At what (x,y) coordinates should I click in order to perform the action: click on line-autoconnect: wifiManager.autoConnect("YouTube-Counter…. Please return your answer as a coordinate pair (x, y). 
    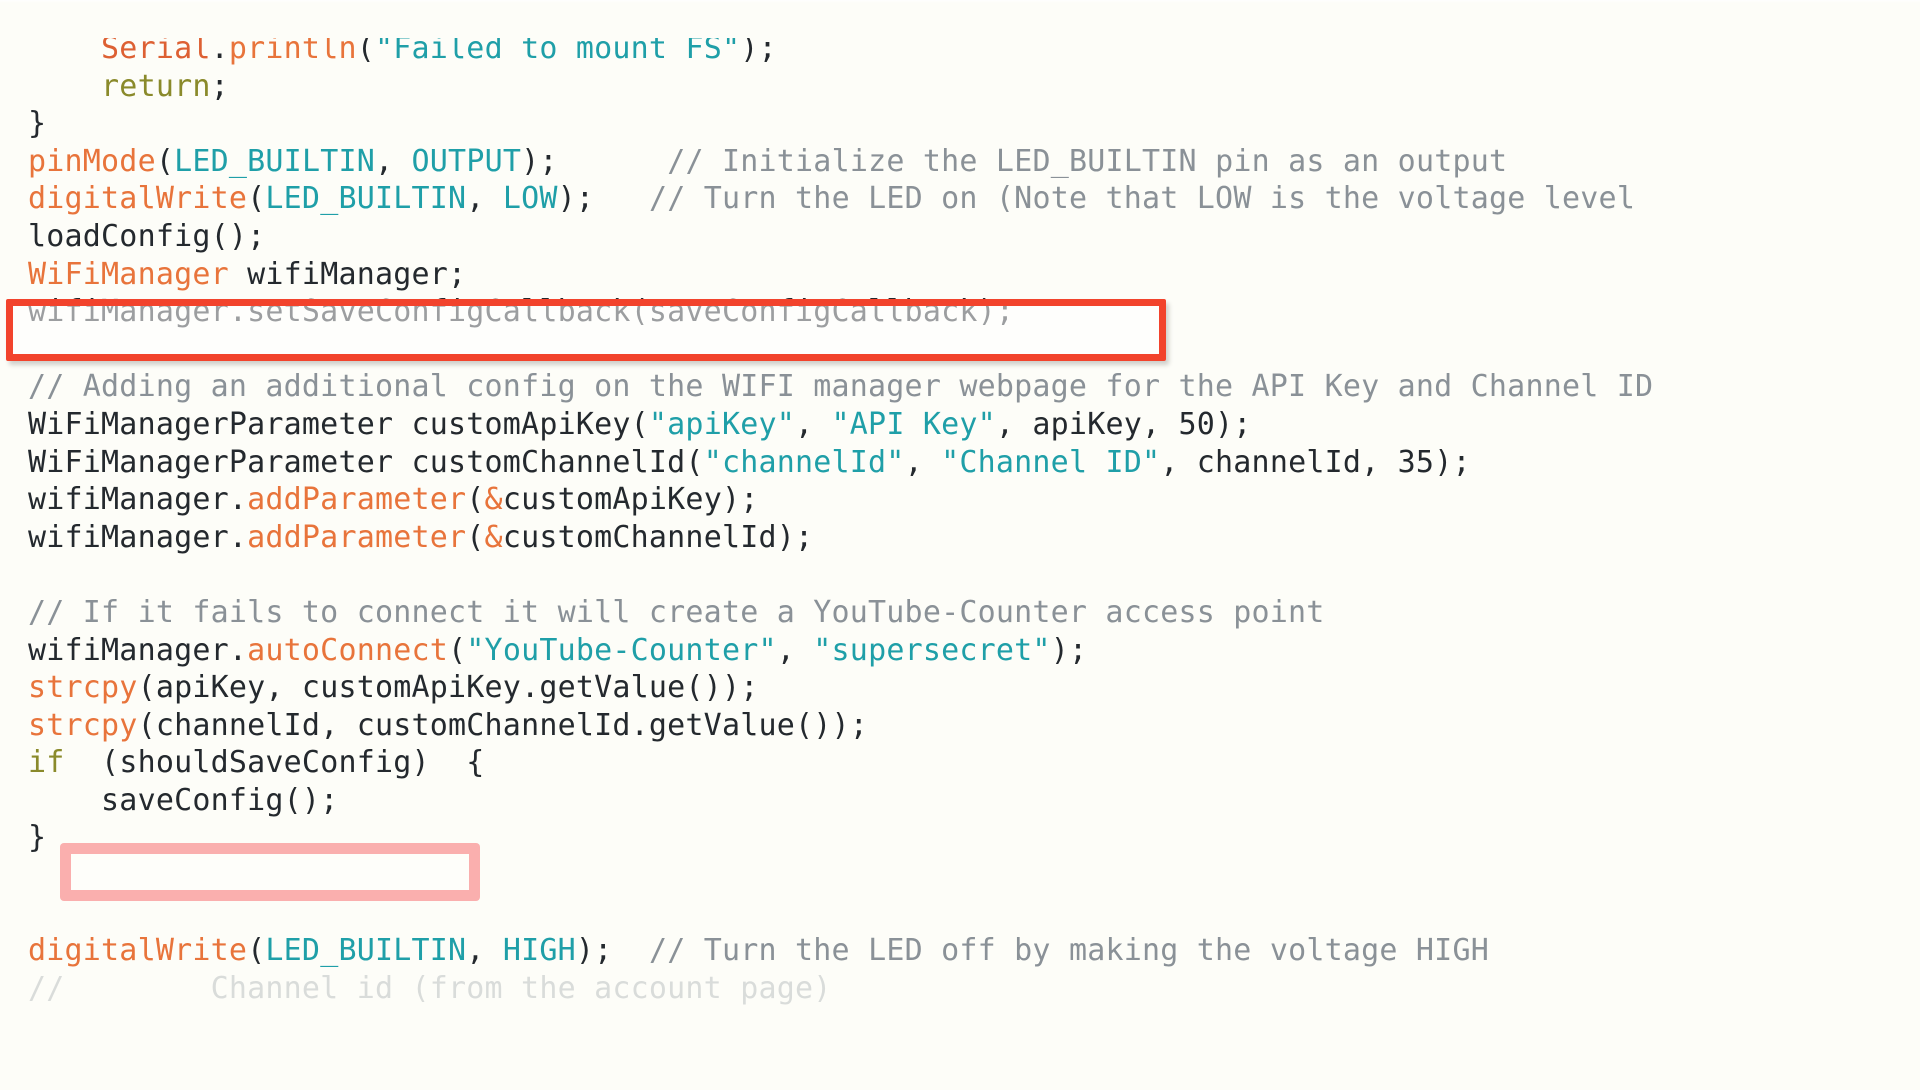
    Looking at the image, I should click on (960, 651).